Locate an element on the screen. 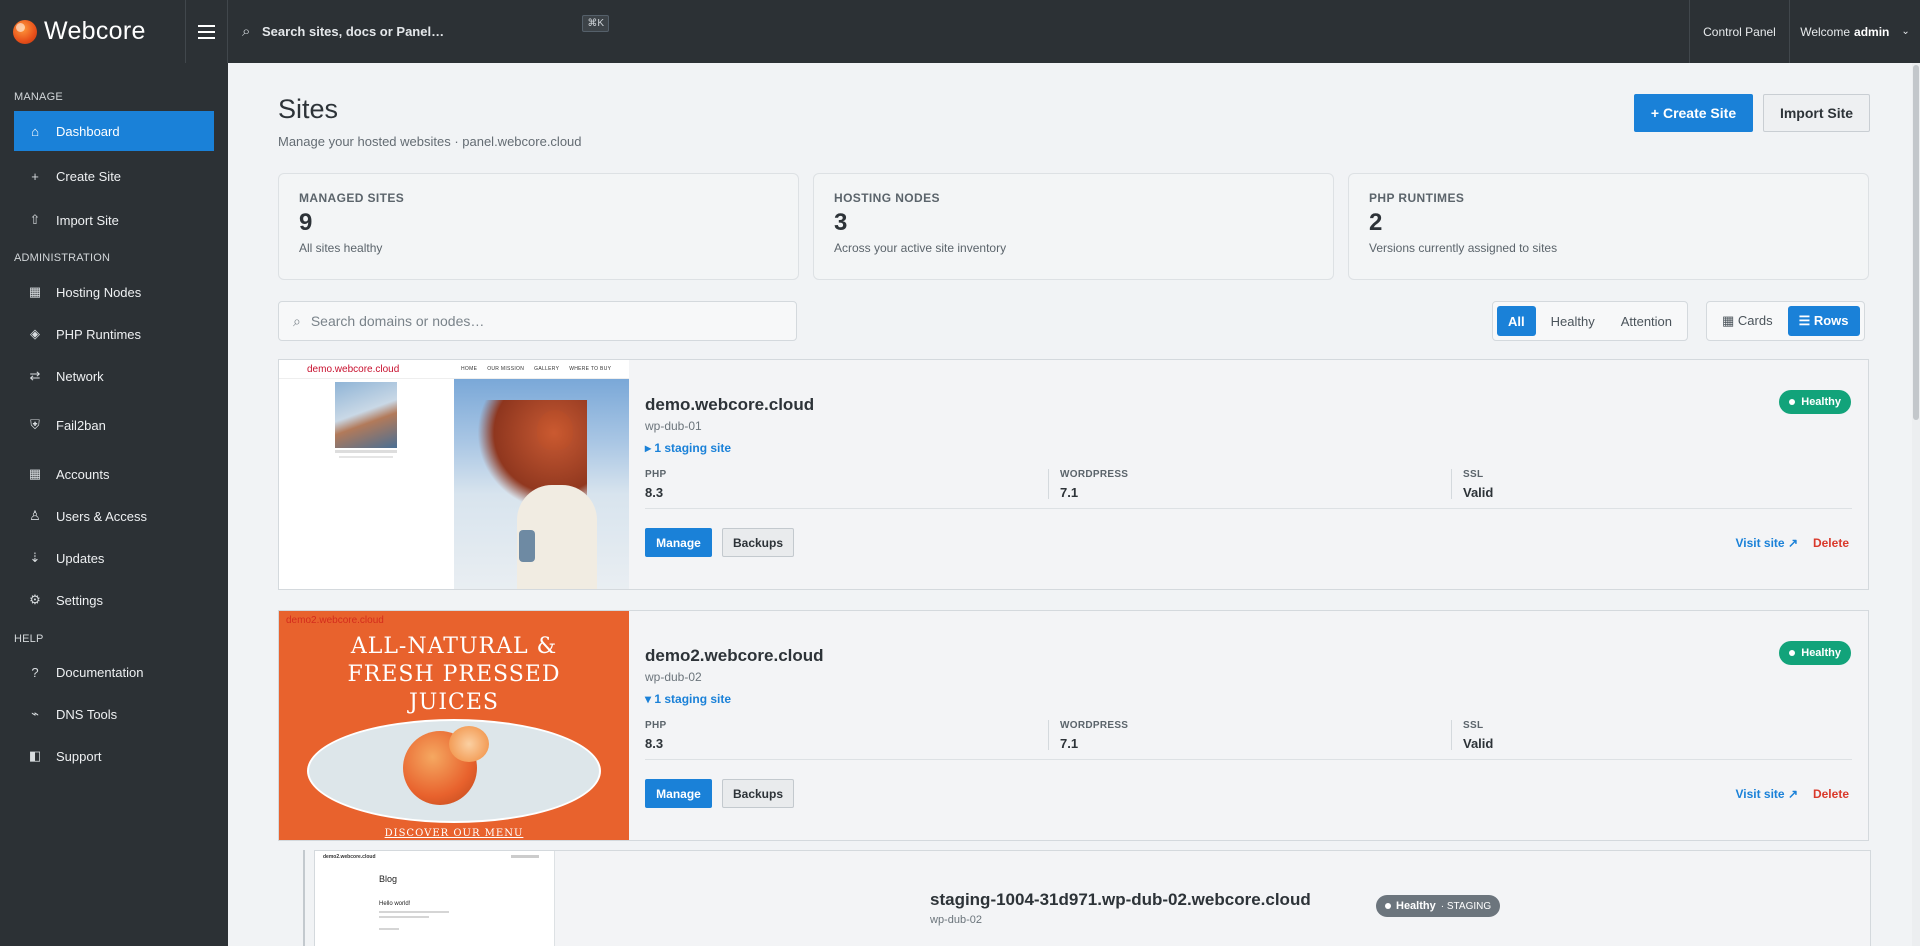  sidebar-item-label: PHP Runtimes is located at coordinates (99, 334).